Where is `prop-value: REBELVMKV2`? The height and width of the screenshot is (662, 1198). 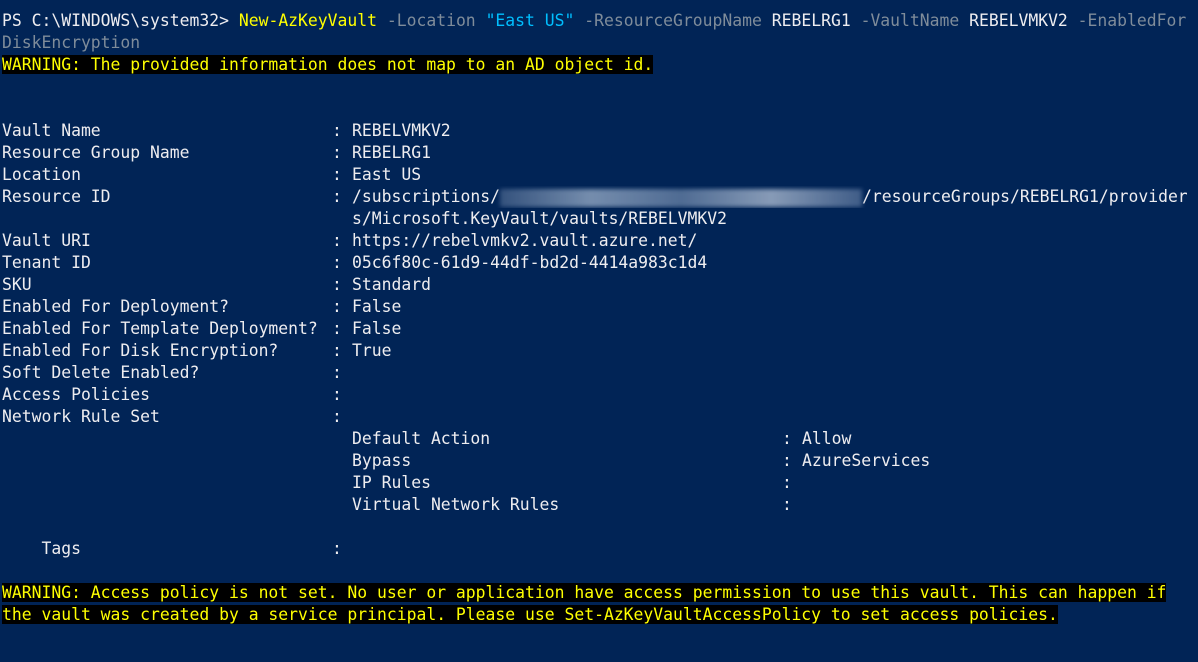 prop-value: REBELVMKV2 is located at coordinates (401, 131).